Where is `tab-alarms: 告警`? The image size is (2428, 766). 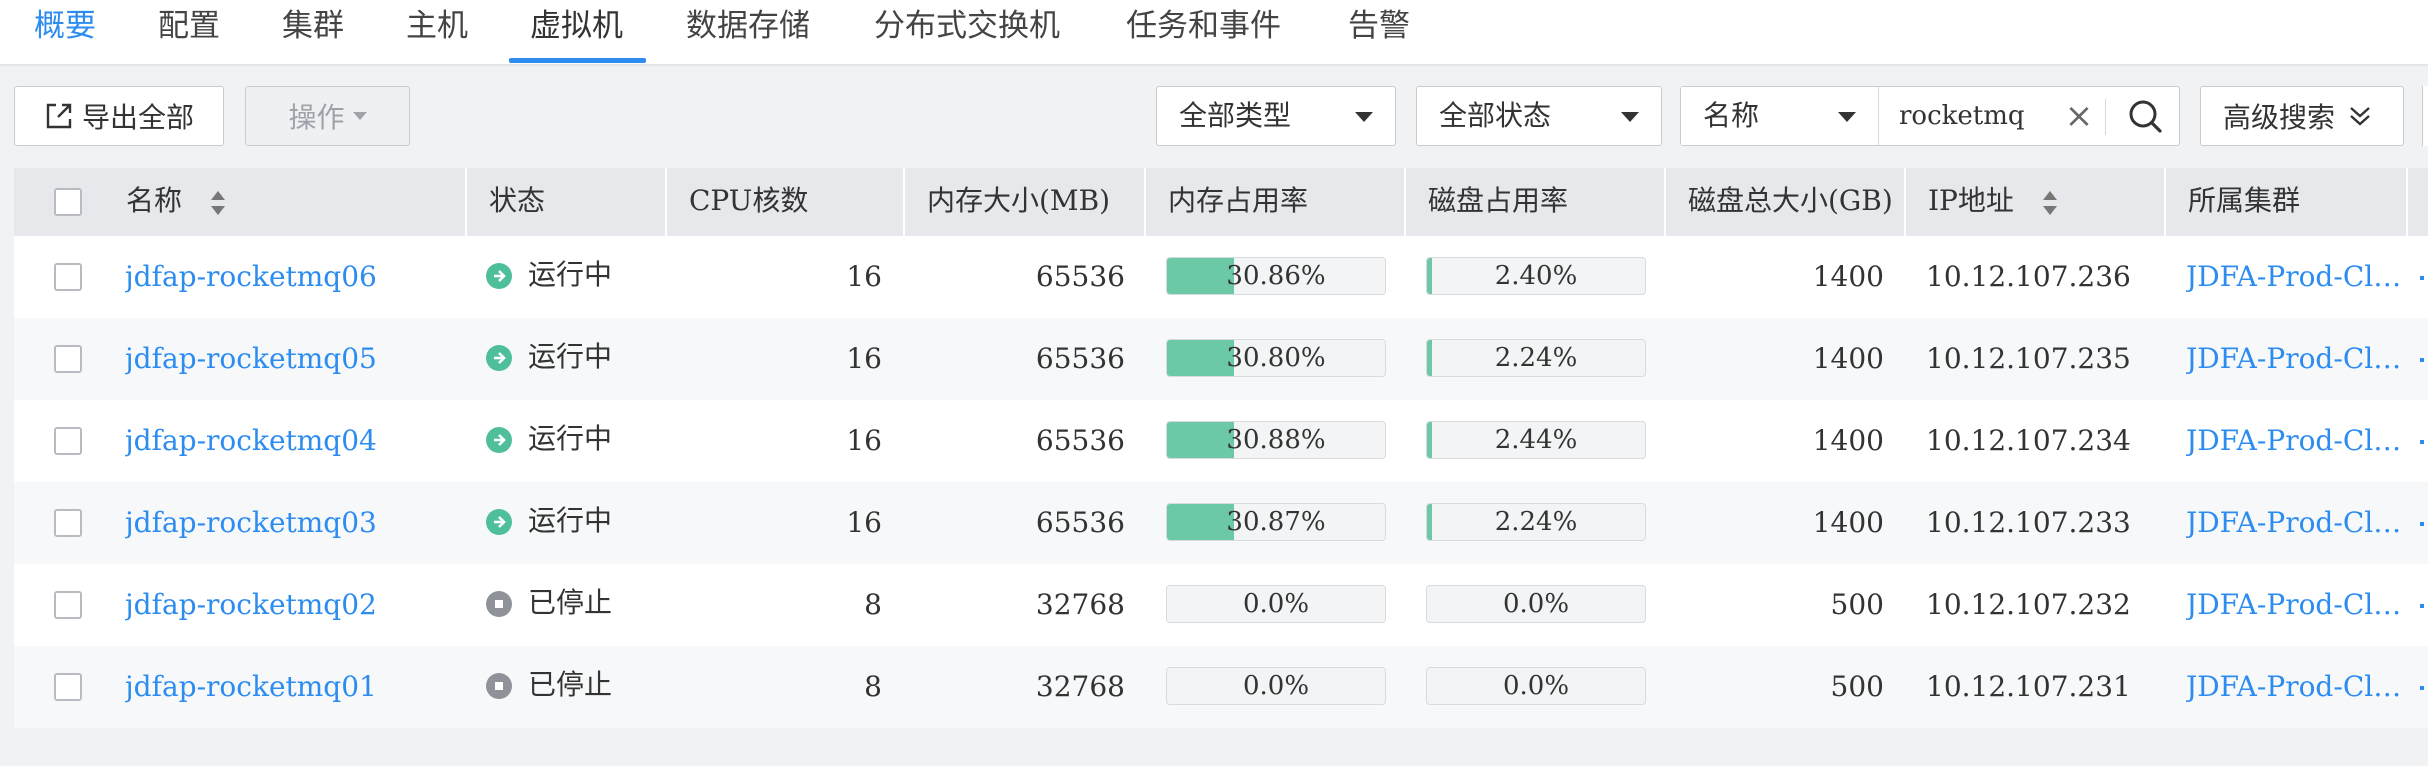
tab-alarms: 告警 is located at coordinates (1379, 32).